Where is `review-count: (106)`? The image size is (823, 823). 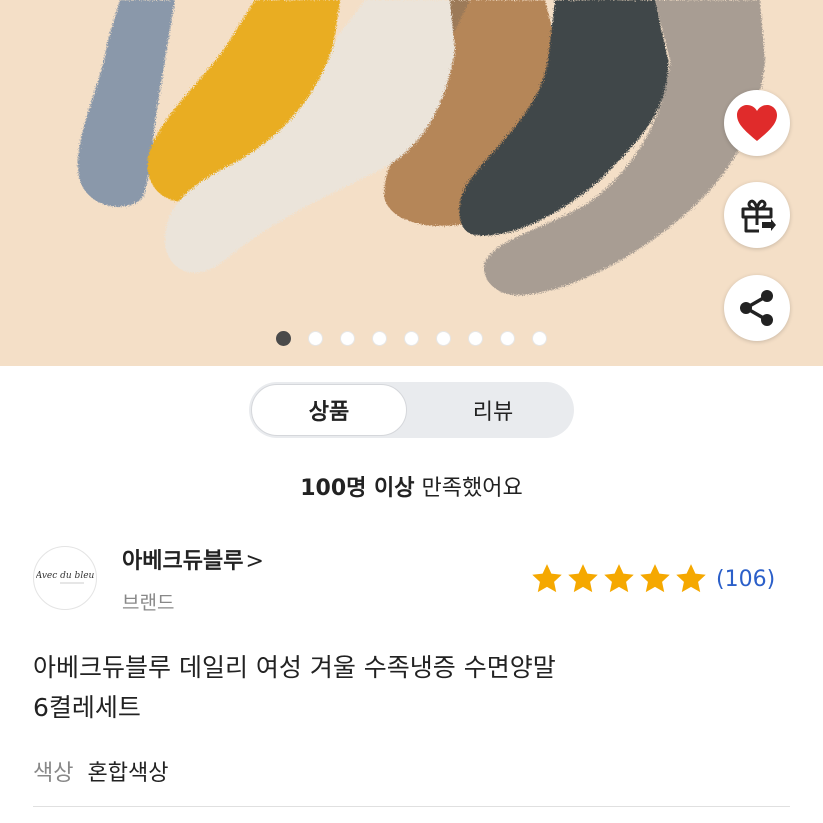 review-count: (106) is located at coordinates (745, 579).